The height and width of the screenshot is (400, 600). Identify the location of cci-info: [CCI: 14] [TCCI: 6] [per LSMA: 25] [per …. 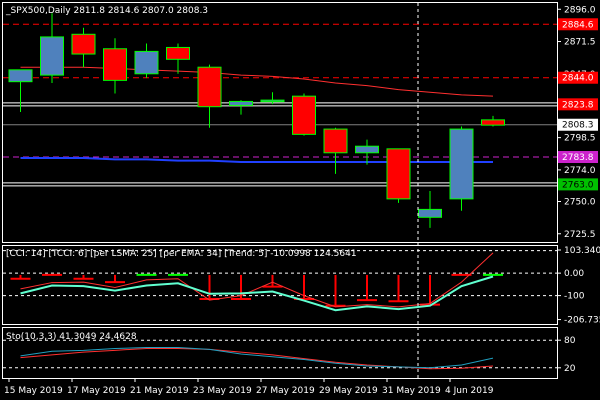
(181, 254).